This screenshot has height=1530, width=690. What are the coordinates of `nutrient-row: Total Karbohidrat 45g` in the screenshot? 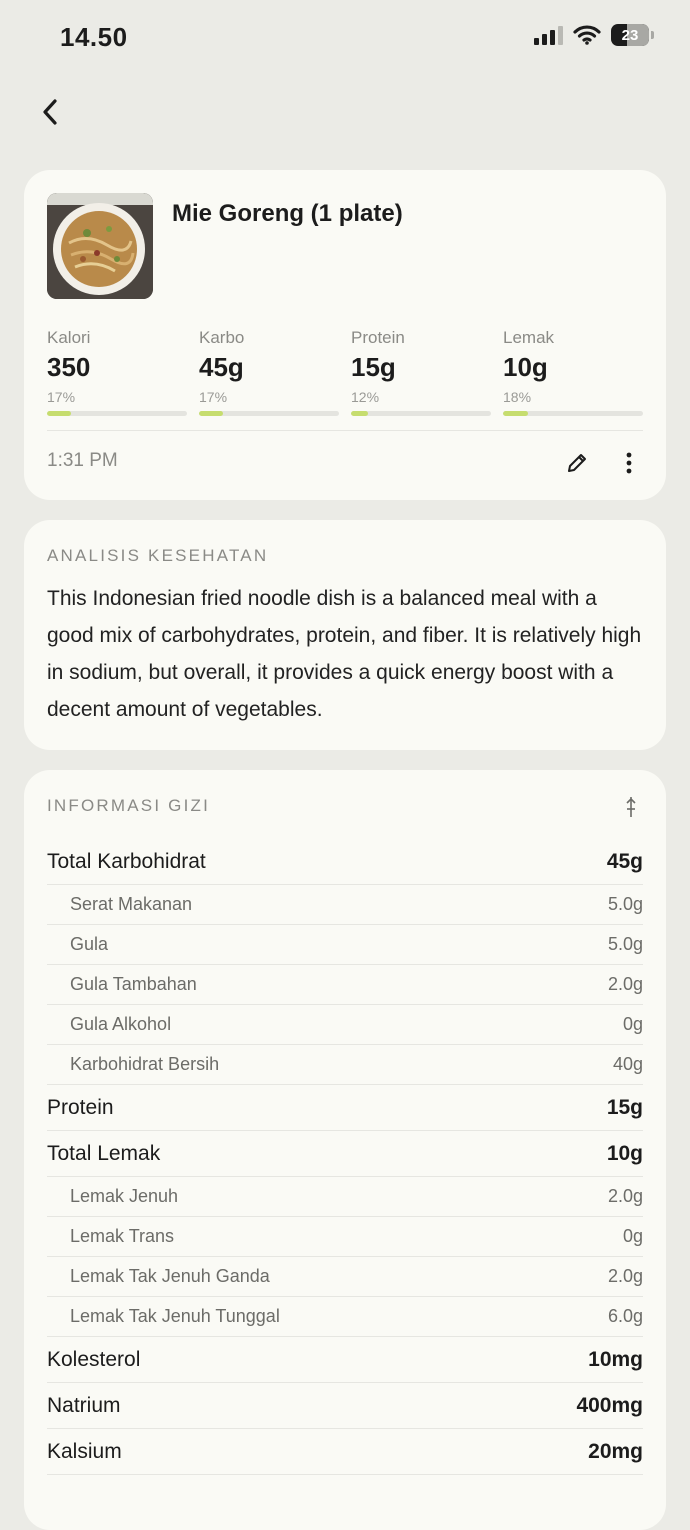 It's located at (345, 862).